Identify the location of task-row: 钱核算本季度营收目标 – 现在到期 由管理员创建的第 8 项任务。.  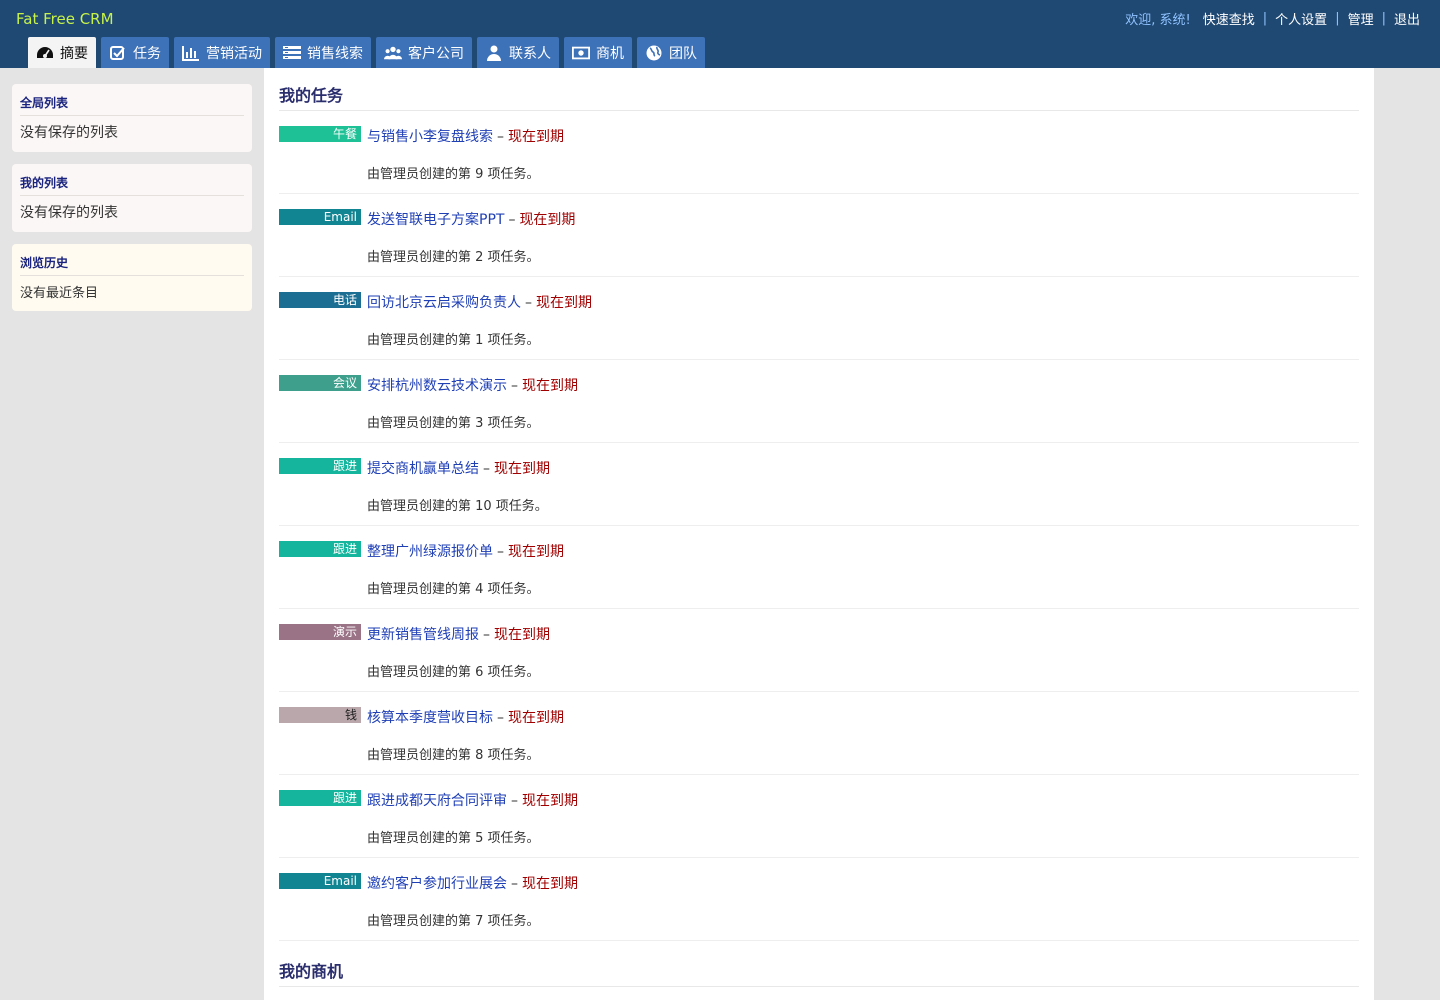
(819, 733).